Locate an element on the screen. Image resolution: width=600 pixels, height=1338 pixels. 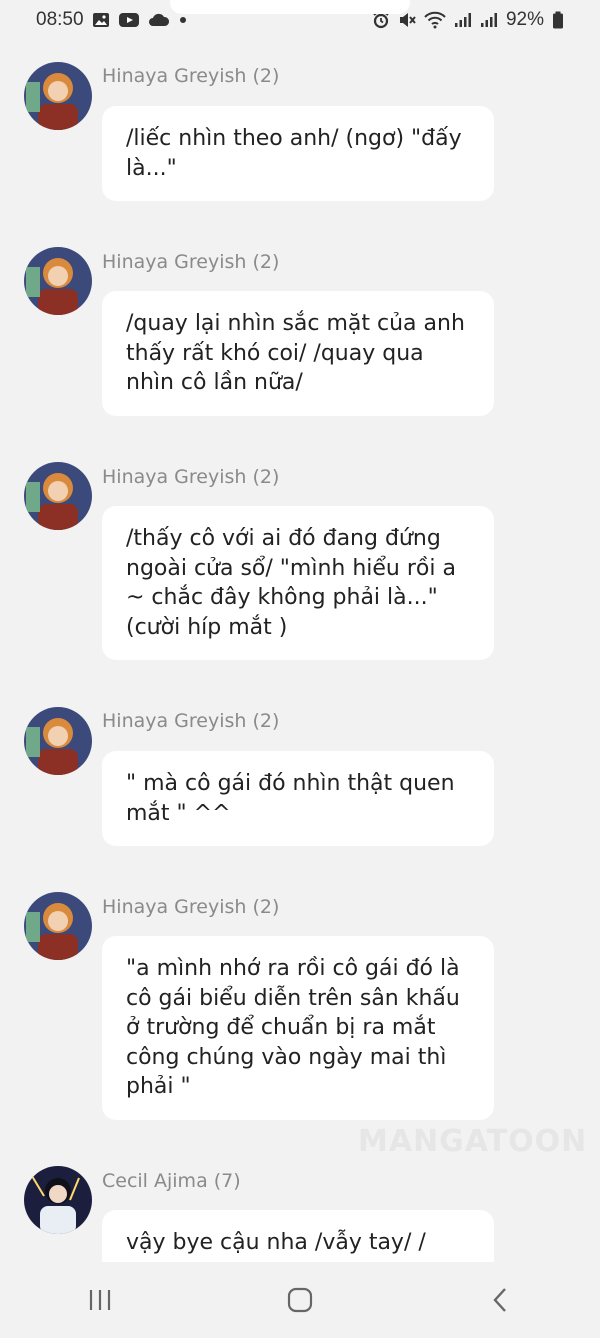
message-author: Cecil Ajima (7) is located at coordinates (171, 1181).